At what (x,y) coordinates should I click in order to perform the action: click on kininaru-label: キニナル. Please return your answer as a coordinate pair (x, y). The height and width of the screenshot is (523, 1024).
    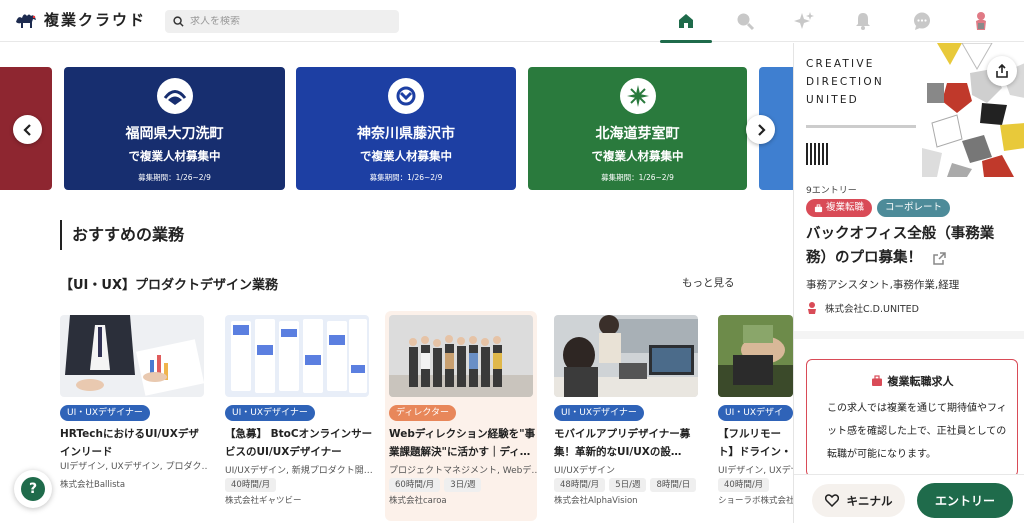
    Looking at the image, I should click on (869, 500).